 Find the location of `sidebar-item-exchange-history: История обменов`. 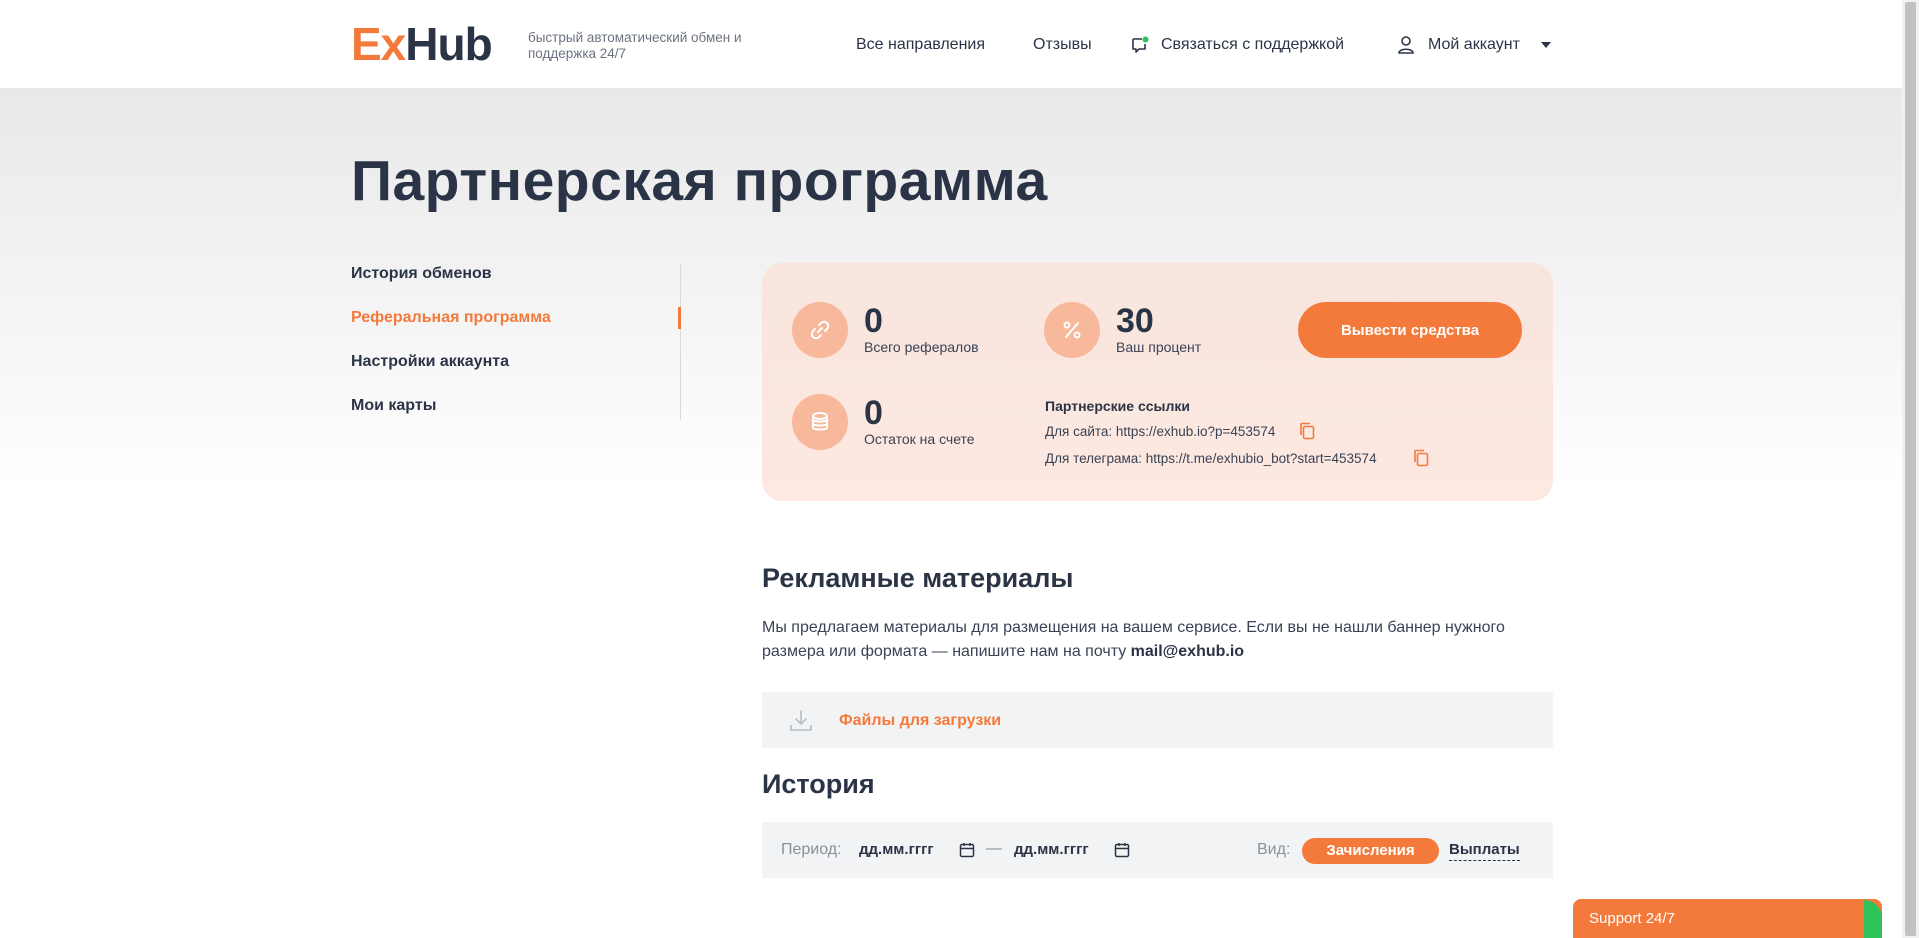

sidebar-item-exchange-history: История обменов is located at coordinates (421, 274).